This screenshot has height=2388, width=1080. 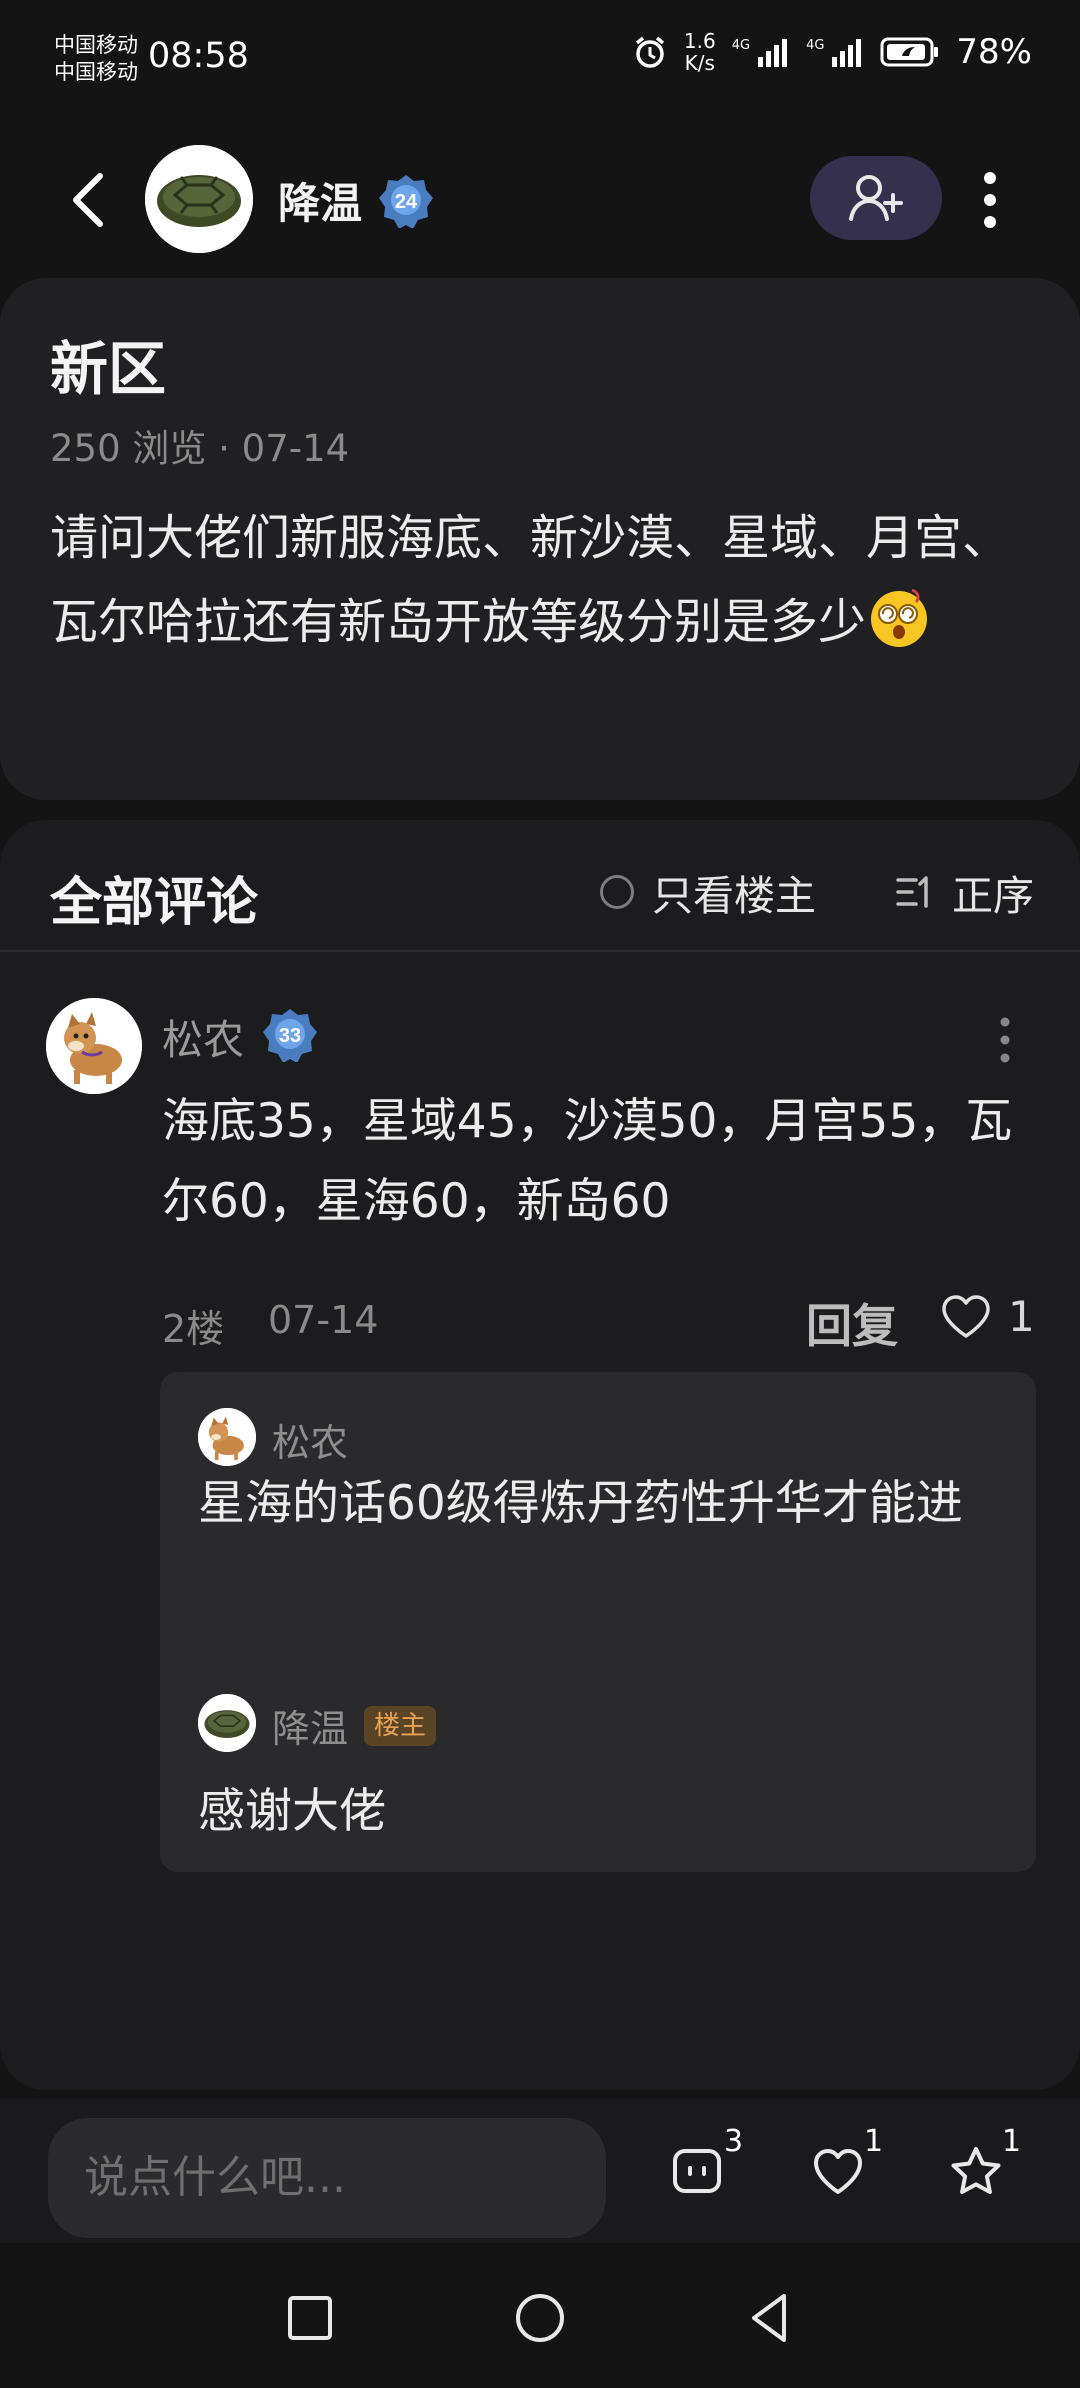 I want to click on sort-icon, so click(x=912, y=892).